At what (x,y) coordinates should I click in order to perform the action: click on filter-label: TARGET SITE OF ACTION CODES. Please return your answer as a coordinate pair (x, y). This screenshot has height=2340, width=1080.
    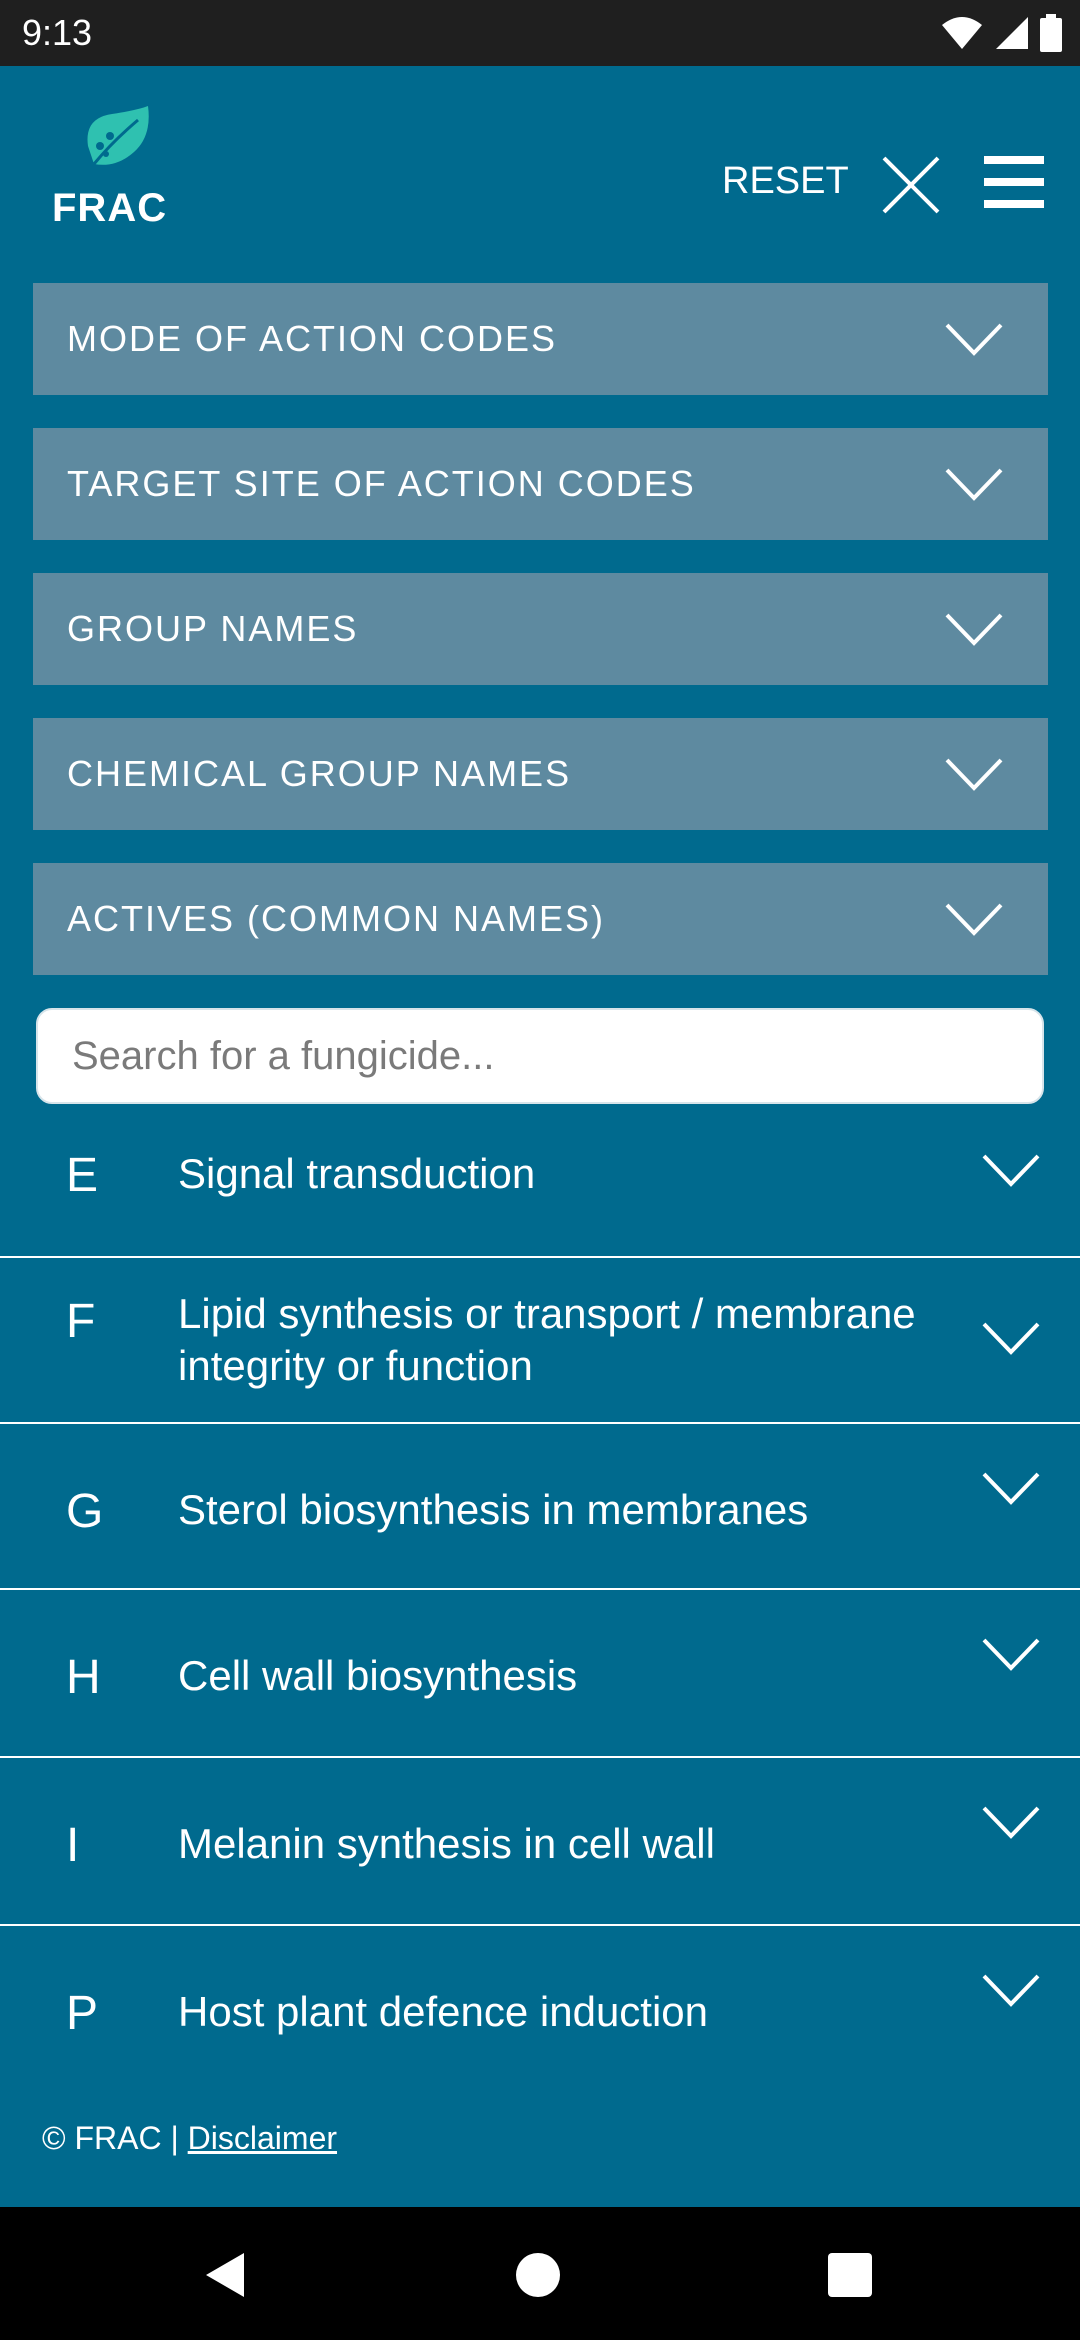
    Looking at the image, I should click on (381, 483).